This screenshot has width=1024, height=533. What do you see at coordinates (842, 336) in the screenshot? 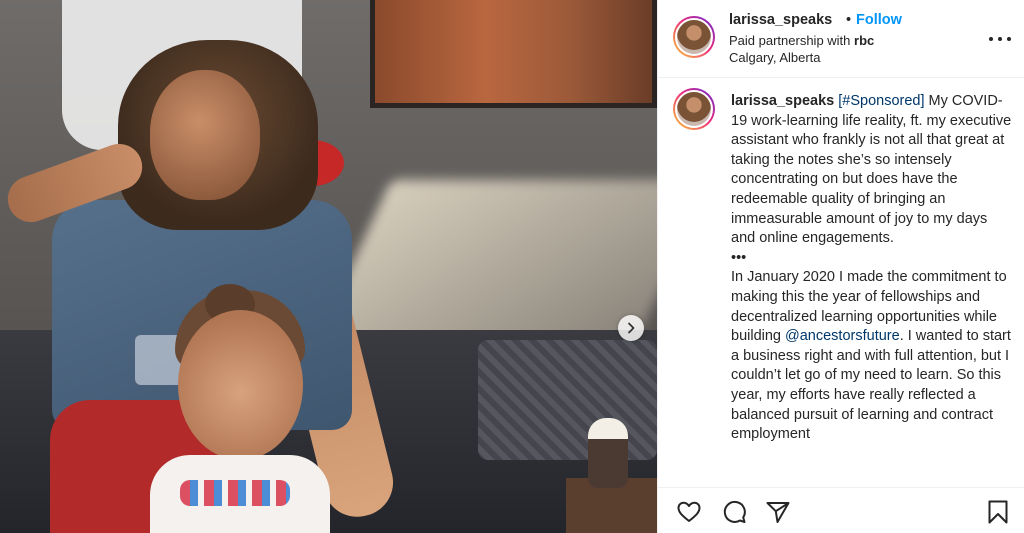
I see `mention-link: @ancestorsfuture` at bounding box center [842, 336].